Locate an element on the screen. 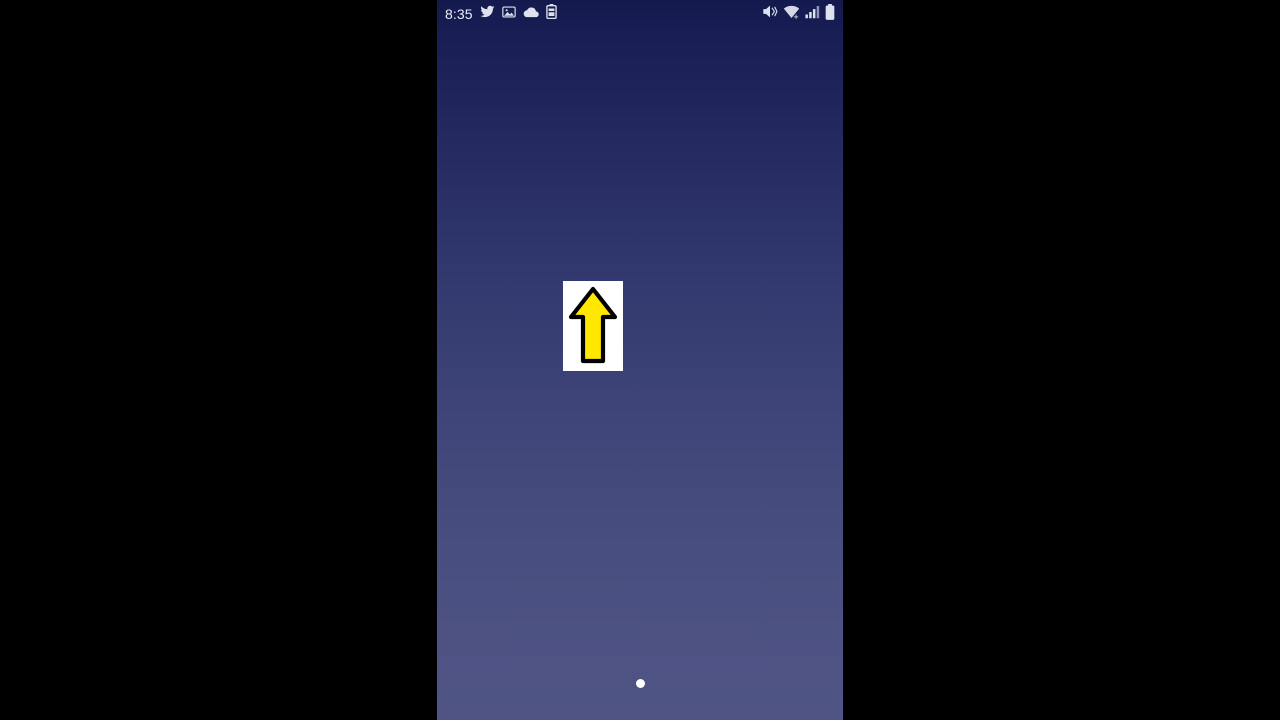 This screenshot has width=1280, height=720. annotation-arrow-up-icon is located at coordinates (593, 326).